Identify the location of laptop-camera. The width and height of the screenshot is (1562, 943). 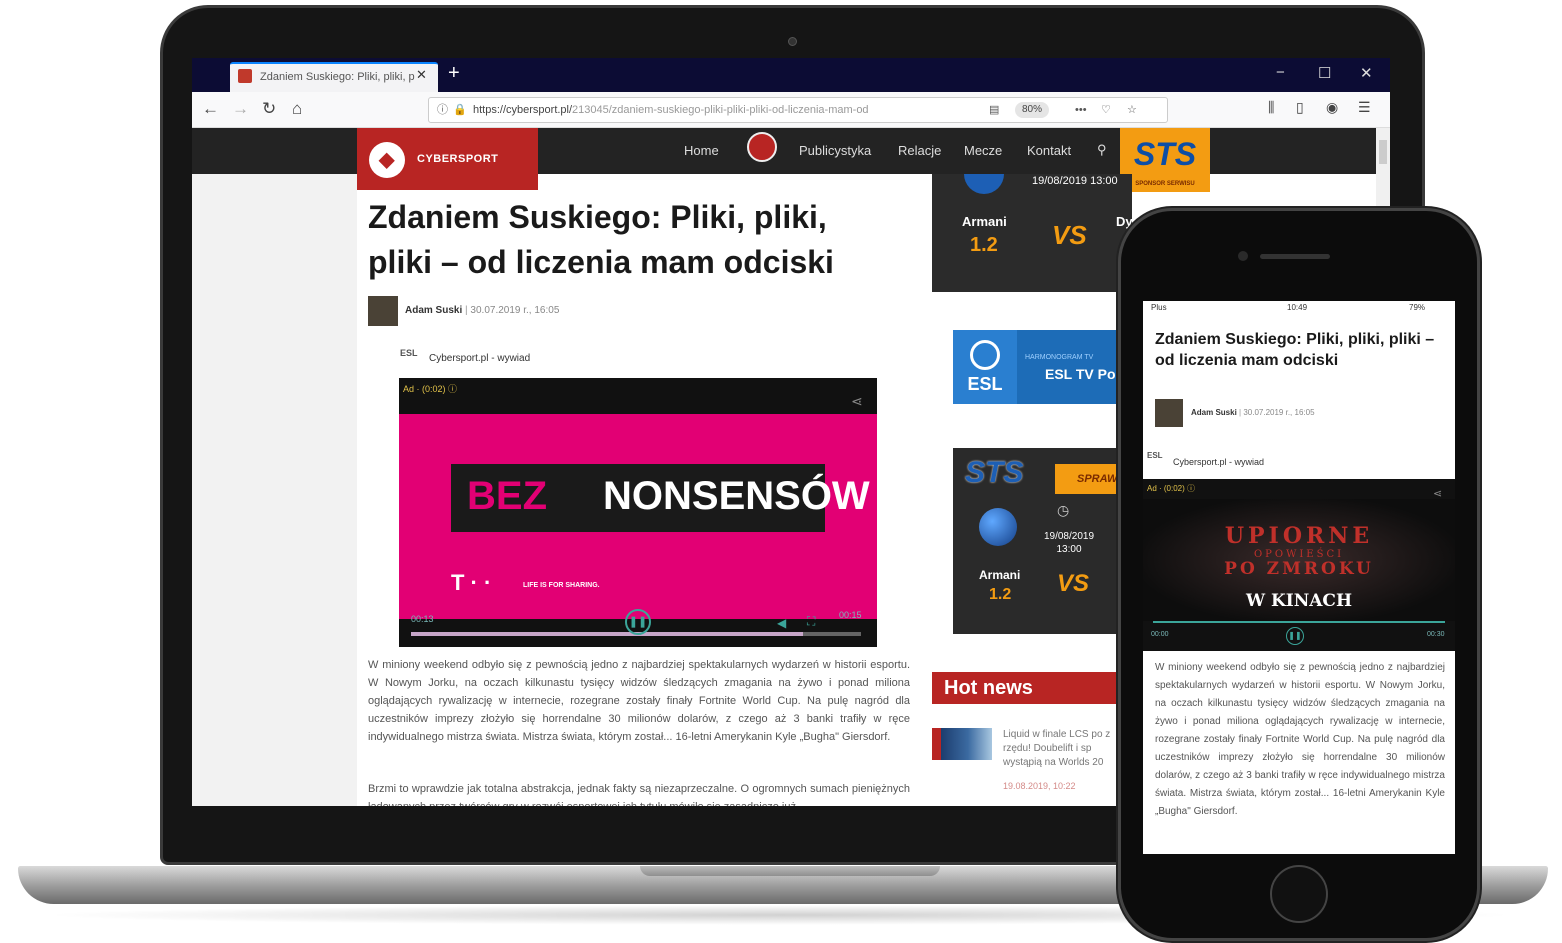
(792, 41).